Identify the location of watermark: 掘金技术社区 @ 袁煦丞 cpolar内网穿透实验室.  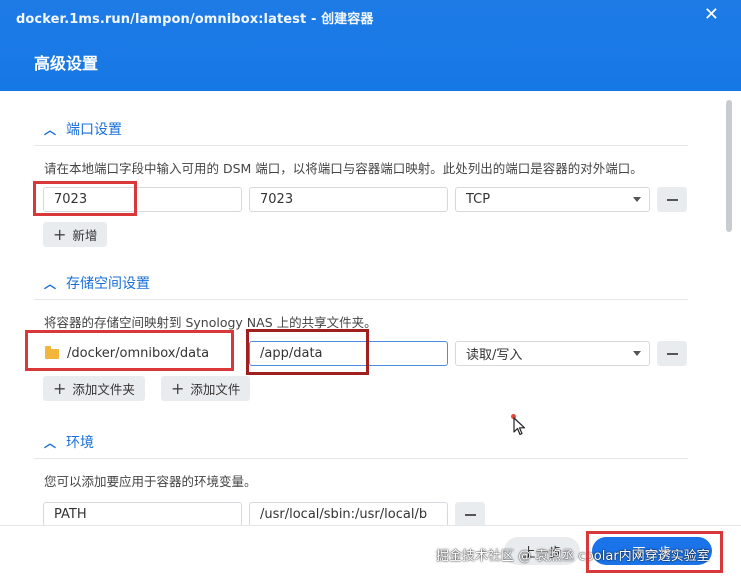
(573, 556).